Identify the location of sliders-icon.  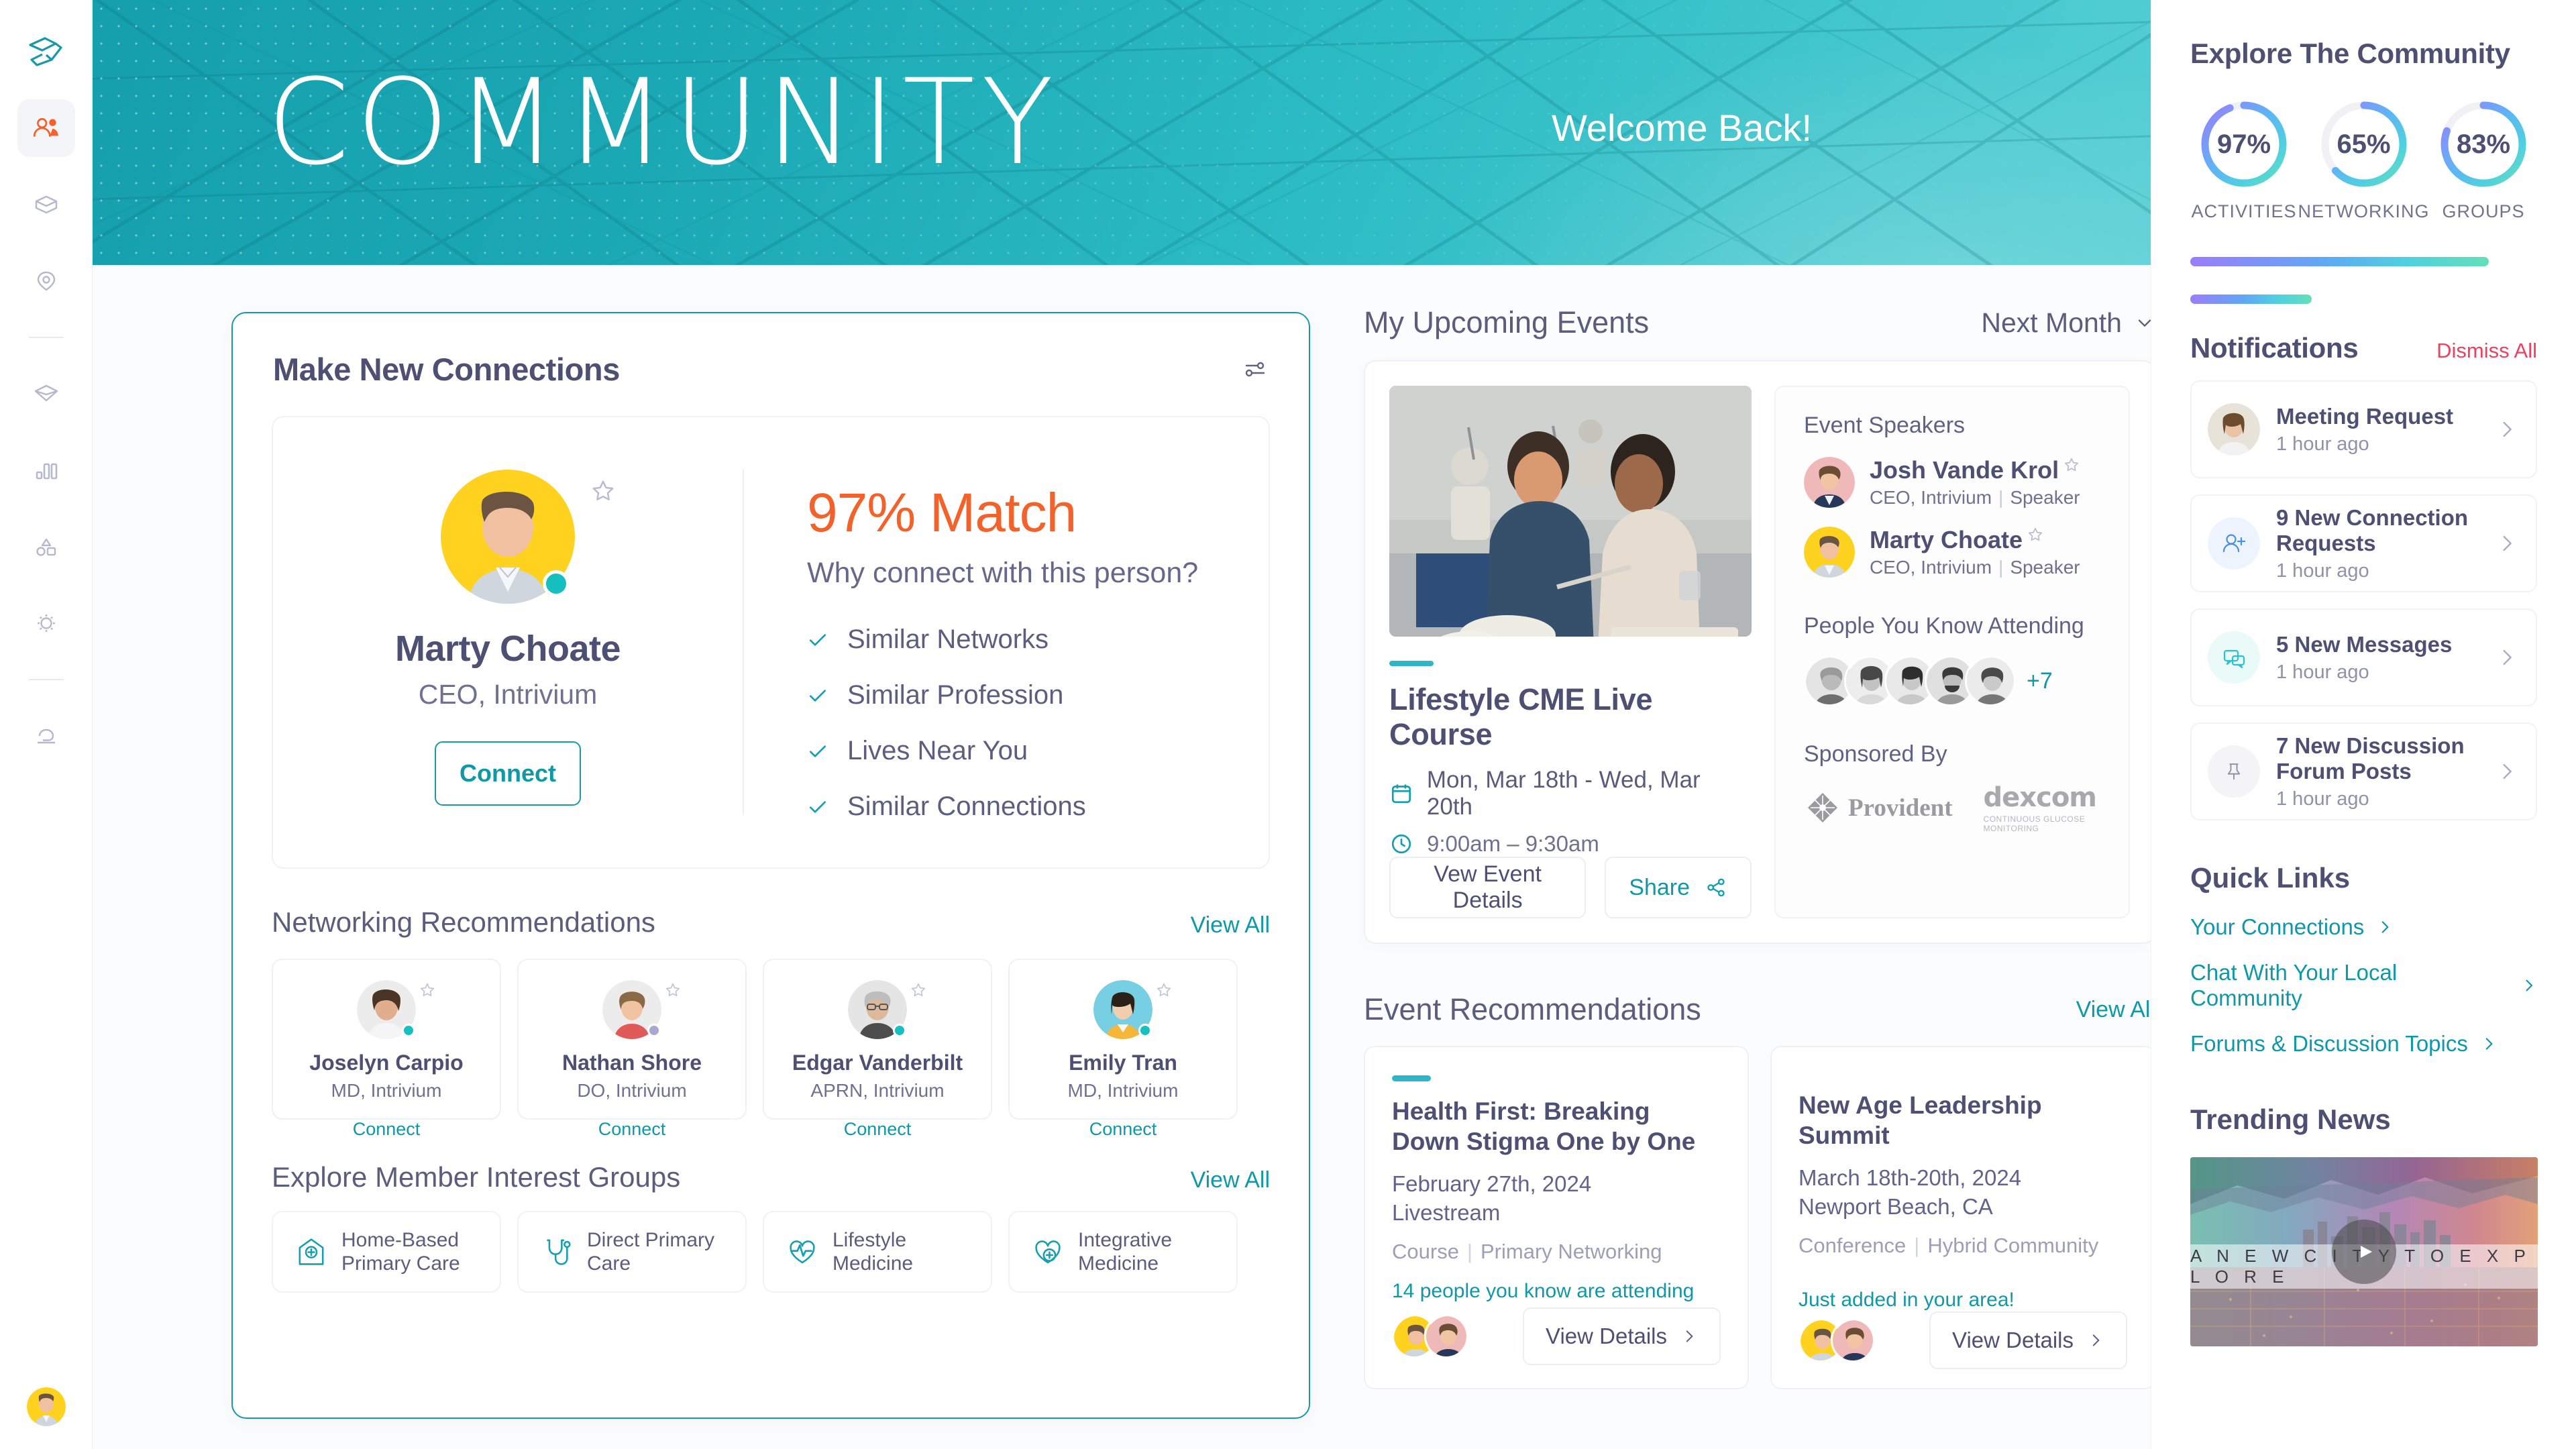
(1255, 369).